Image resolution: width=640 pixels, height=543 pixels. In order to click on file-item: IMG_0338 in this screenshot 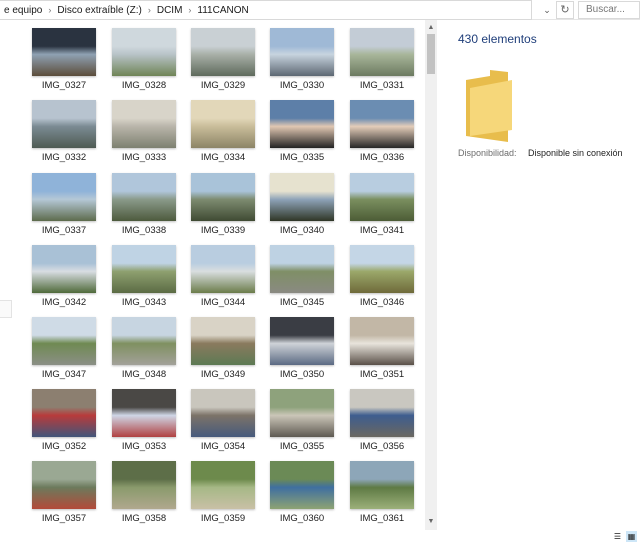, I will do `click(140, 205)`.